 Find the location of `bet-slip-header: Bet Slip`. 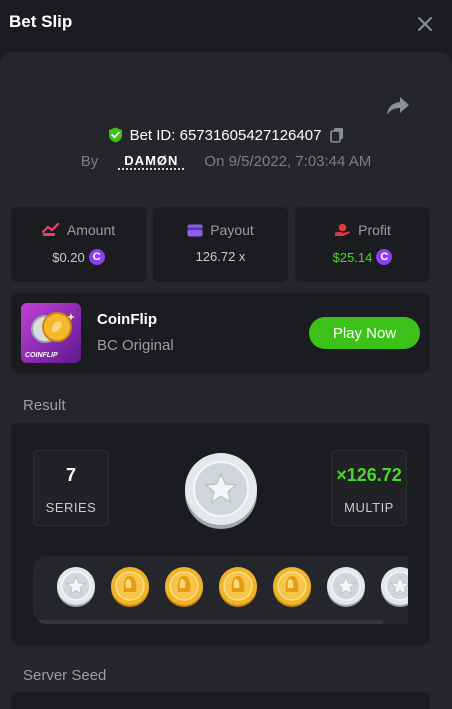

bet-slip-header: Bet Slip is located at coordinates (226, 24).